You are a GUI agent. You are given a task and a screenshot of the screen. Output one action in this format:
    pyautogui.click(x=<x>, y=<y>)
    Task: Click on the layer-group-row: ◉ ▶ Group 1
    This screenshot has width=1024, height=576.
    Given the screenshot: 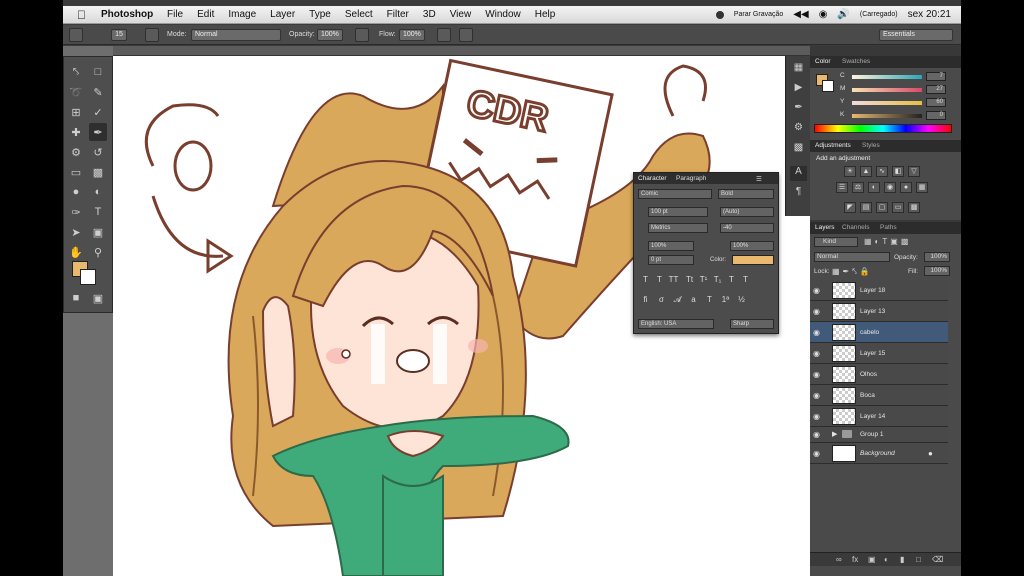 What is the action you would take?
    pyautogui.click(x=879, y=435)
    